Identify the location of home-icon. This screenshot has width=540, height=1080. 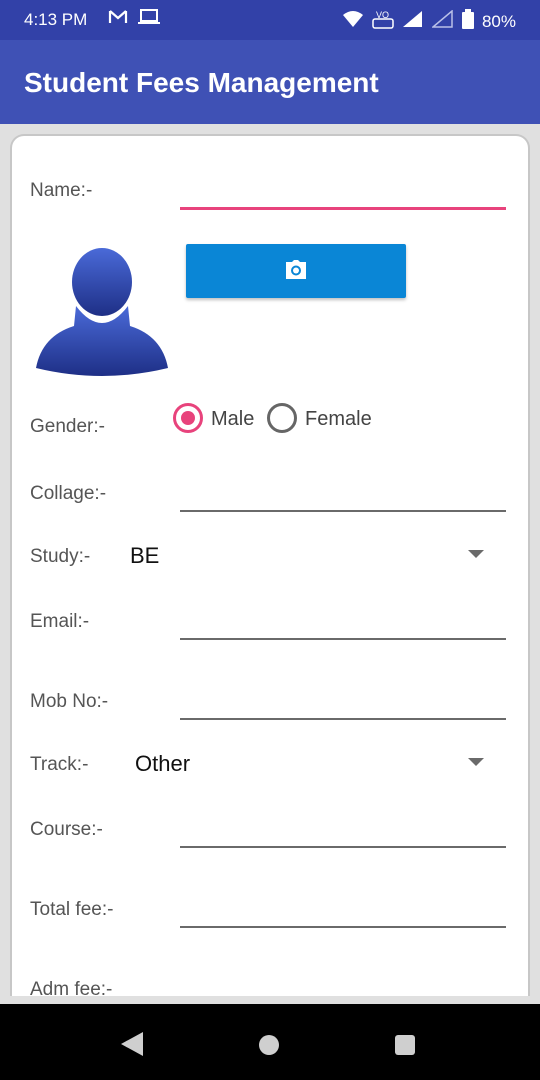
(269, 1045).